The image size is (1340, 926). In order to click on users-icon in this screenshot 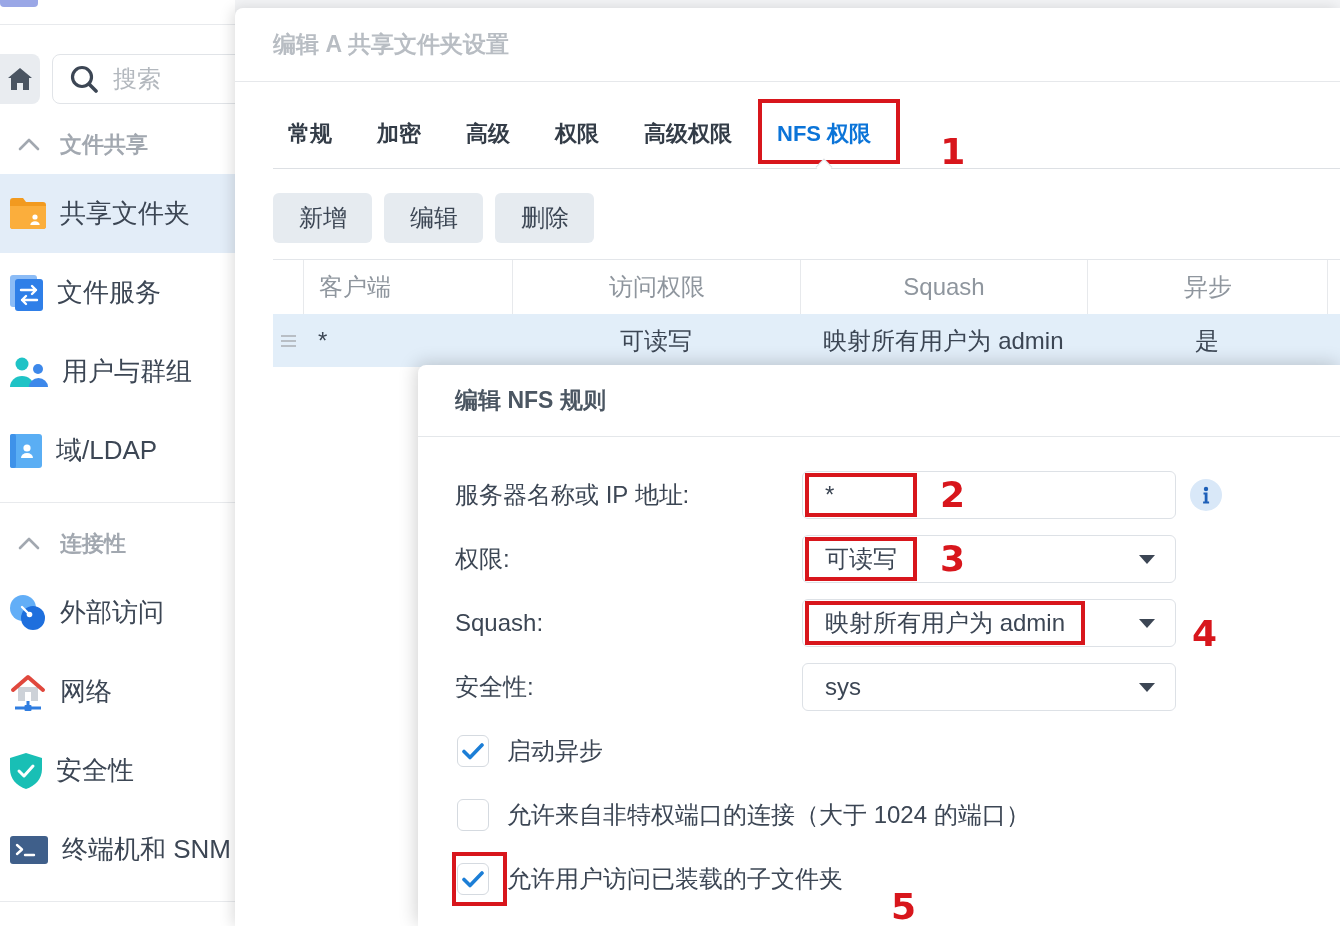, I will do `click(29, 371)`.